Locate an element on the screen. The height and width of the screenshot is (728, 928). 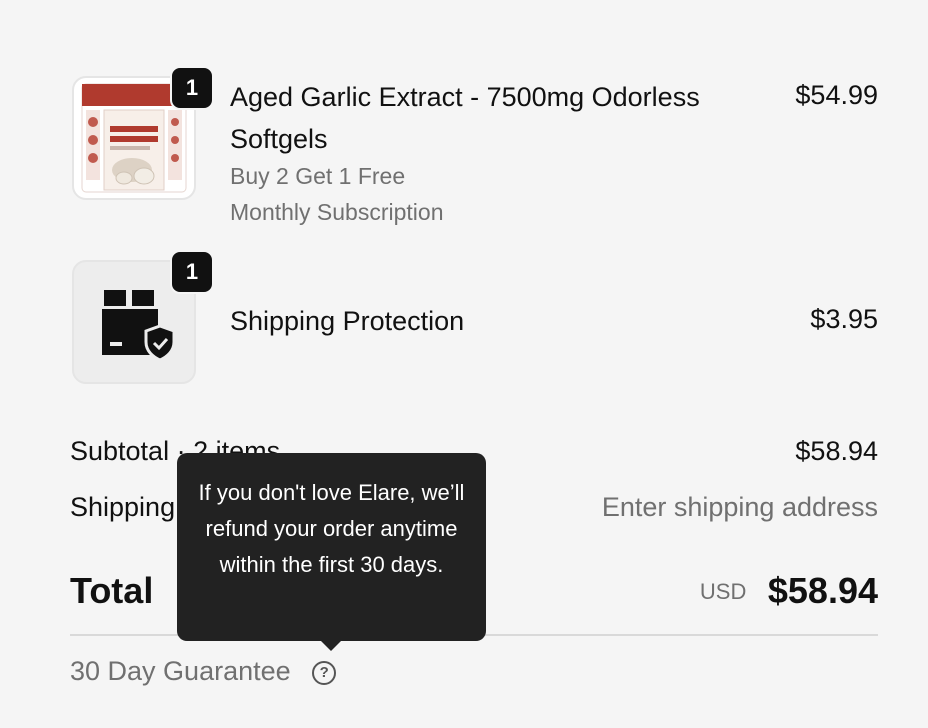
product-price: $54.99 is located at coordinates (836, 95).